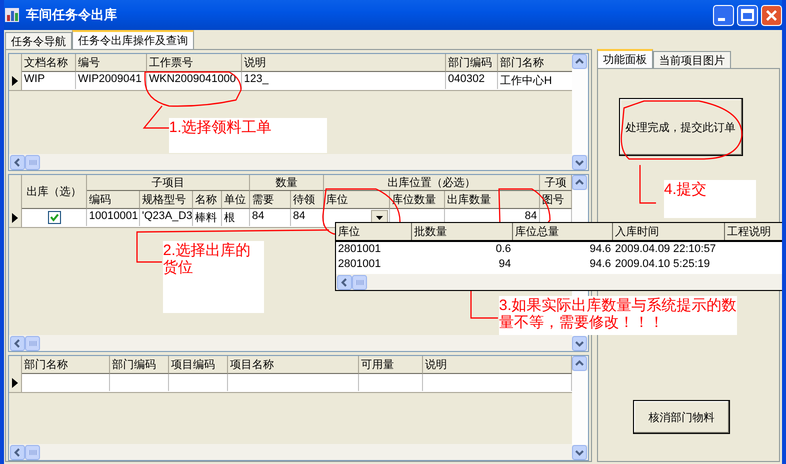 The width and height of the screenshot is (786, 464). Describe the element at coordinates (559, 265) in the screenshot. I see `popup-row: 2801001 94 94.6 2009.04.10 5:25:19` at that location.